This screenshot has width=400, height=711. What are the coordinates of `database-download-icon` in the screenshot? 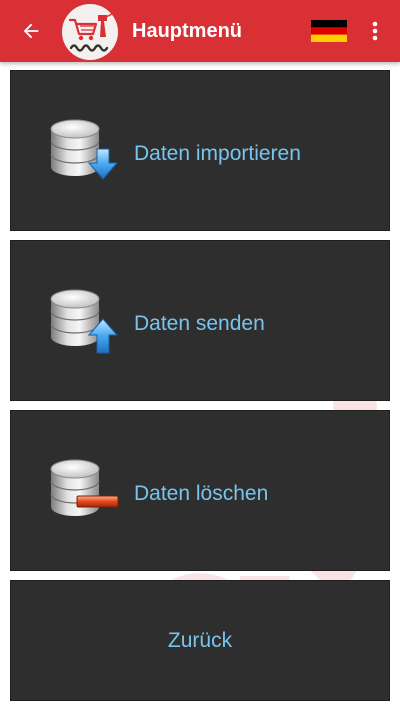 It's located at (84, 149).